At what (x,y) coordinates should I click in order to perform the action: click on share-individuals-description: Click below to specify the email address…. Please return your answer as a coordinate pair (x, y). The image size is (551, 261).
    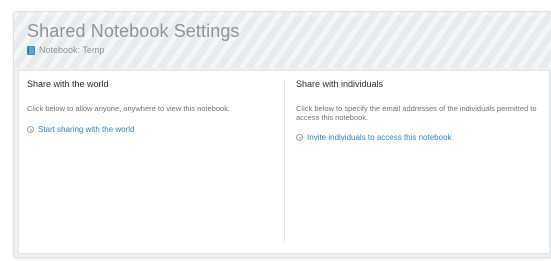
    Looking at the image, I should click on (416, 113).